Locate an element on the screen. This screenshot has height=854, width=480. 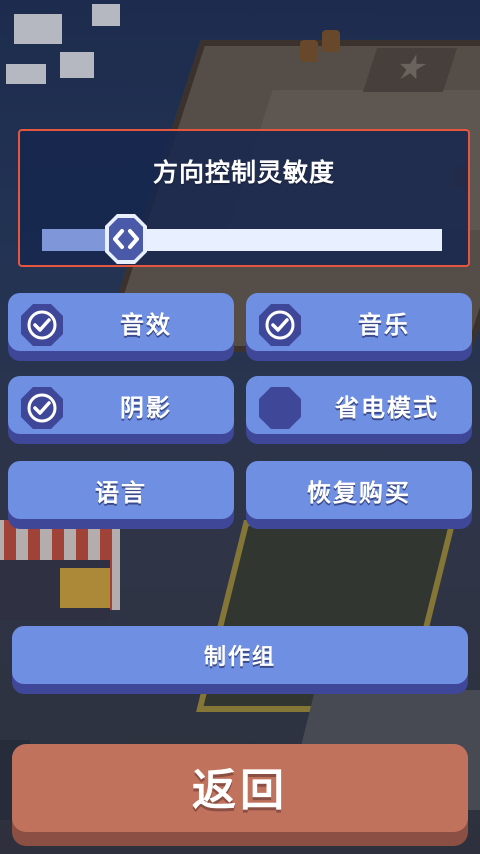
slider-thumb is located at coordinates (126, 239).